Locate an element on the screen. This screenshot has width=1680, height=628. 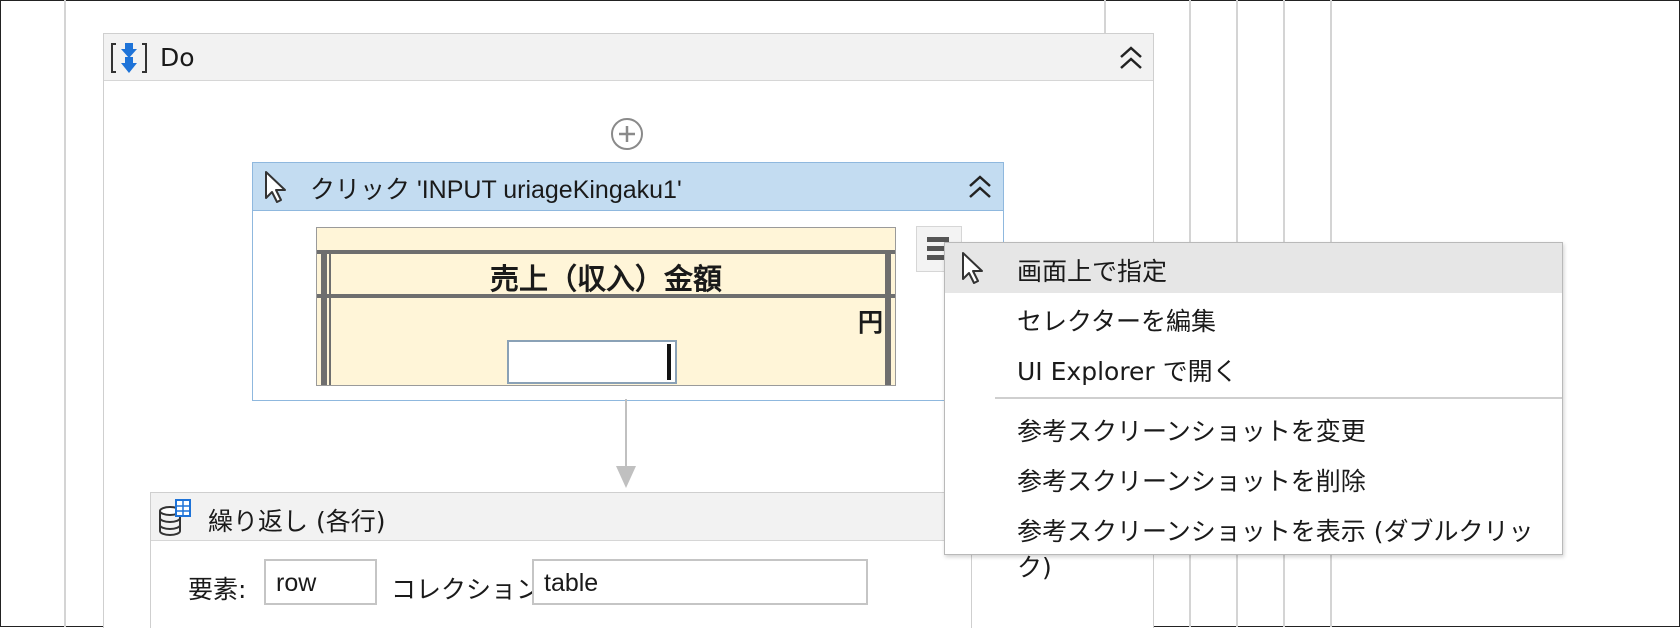
menu-item-label: セレクターを編集 is located at coordinates (1117, 321).